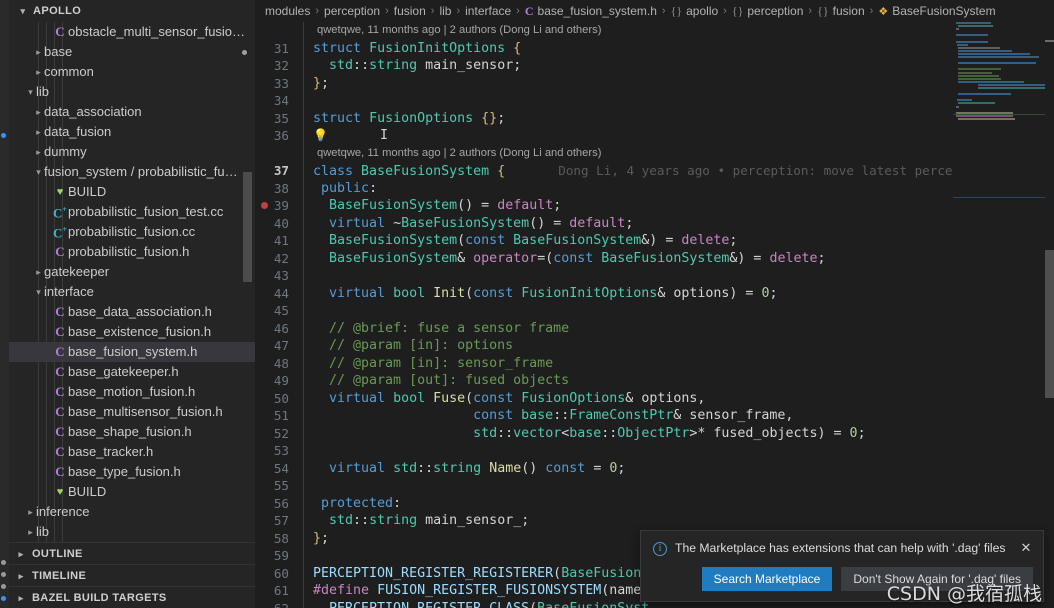  Describe the element at coordinates (132, 32) in the screenshot. I see `tree-item-obstacle-multi-sensor-fusion-h: Cobstacle_multi_sensor_fusion.h` at that location.